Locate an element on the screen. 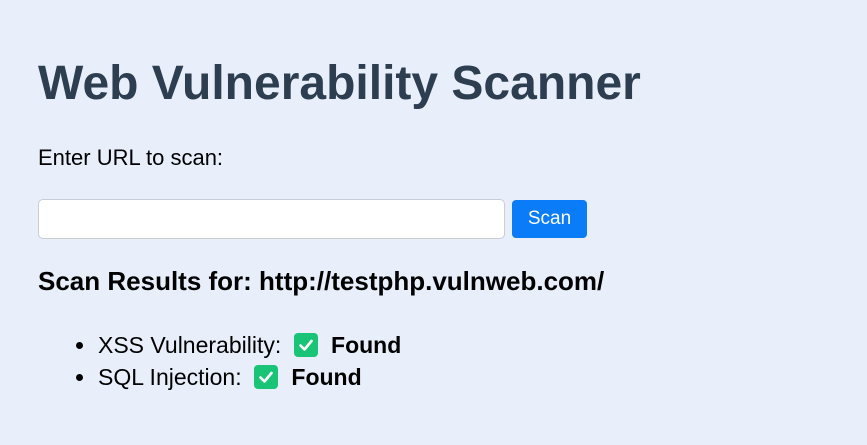 The width and height of the screenshot is (867, 445). result-item-sql-injection: SQL Injection: Found is located at coordinates (219, 377).